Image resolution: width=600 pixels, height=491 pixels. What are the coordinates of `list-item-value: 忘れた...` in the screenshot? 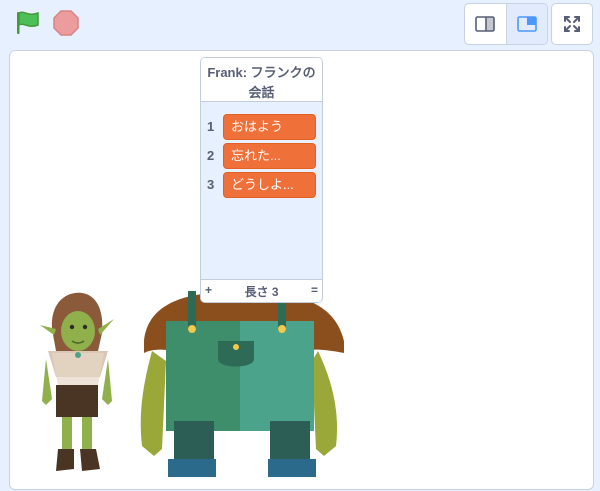 It's located at (269, 156).